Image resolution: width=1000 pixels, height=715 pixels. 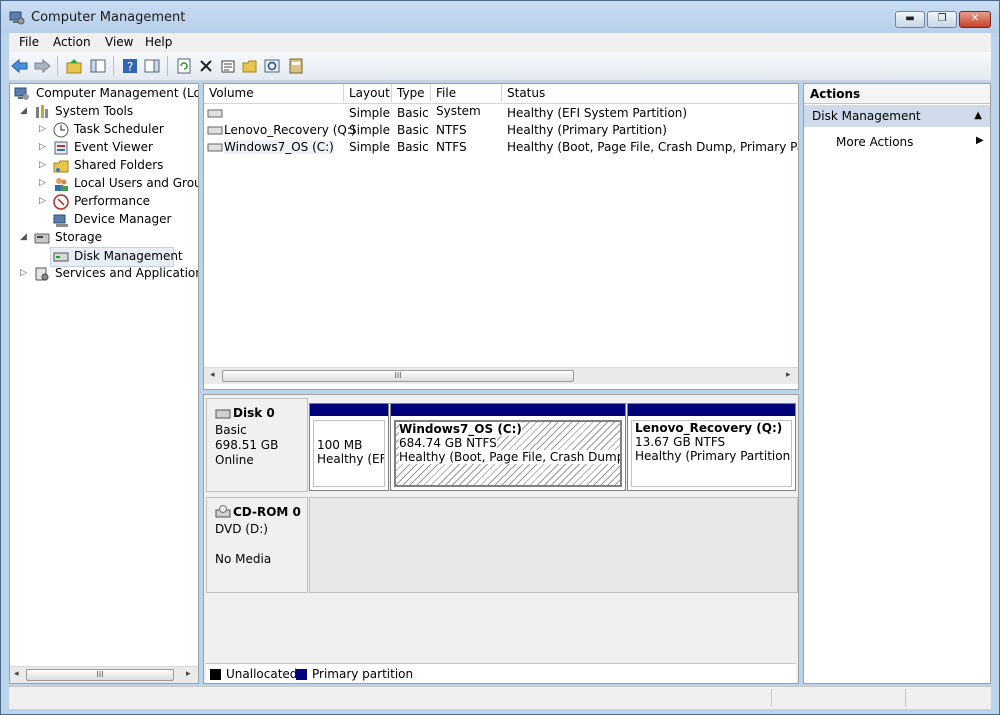 What do you see at coordinates (234, 460) in the screenshot?
I see `disk-state: Online` at bounding box center [234, 460].